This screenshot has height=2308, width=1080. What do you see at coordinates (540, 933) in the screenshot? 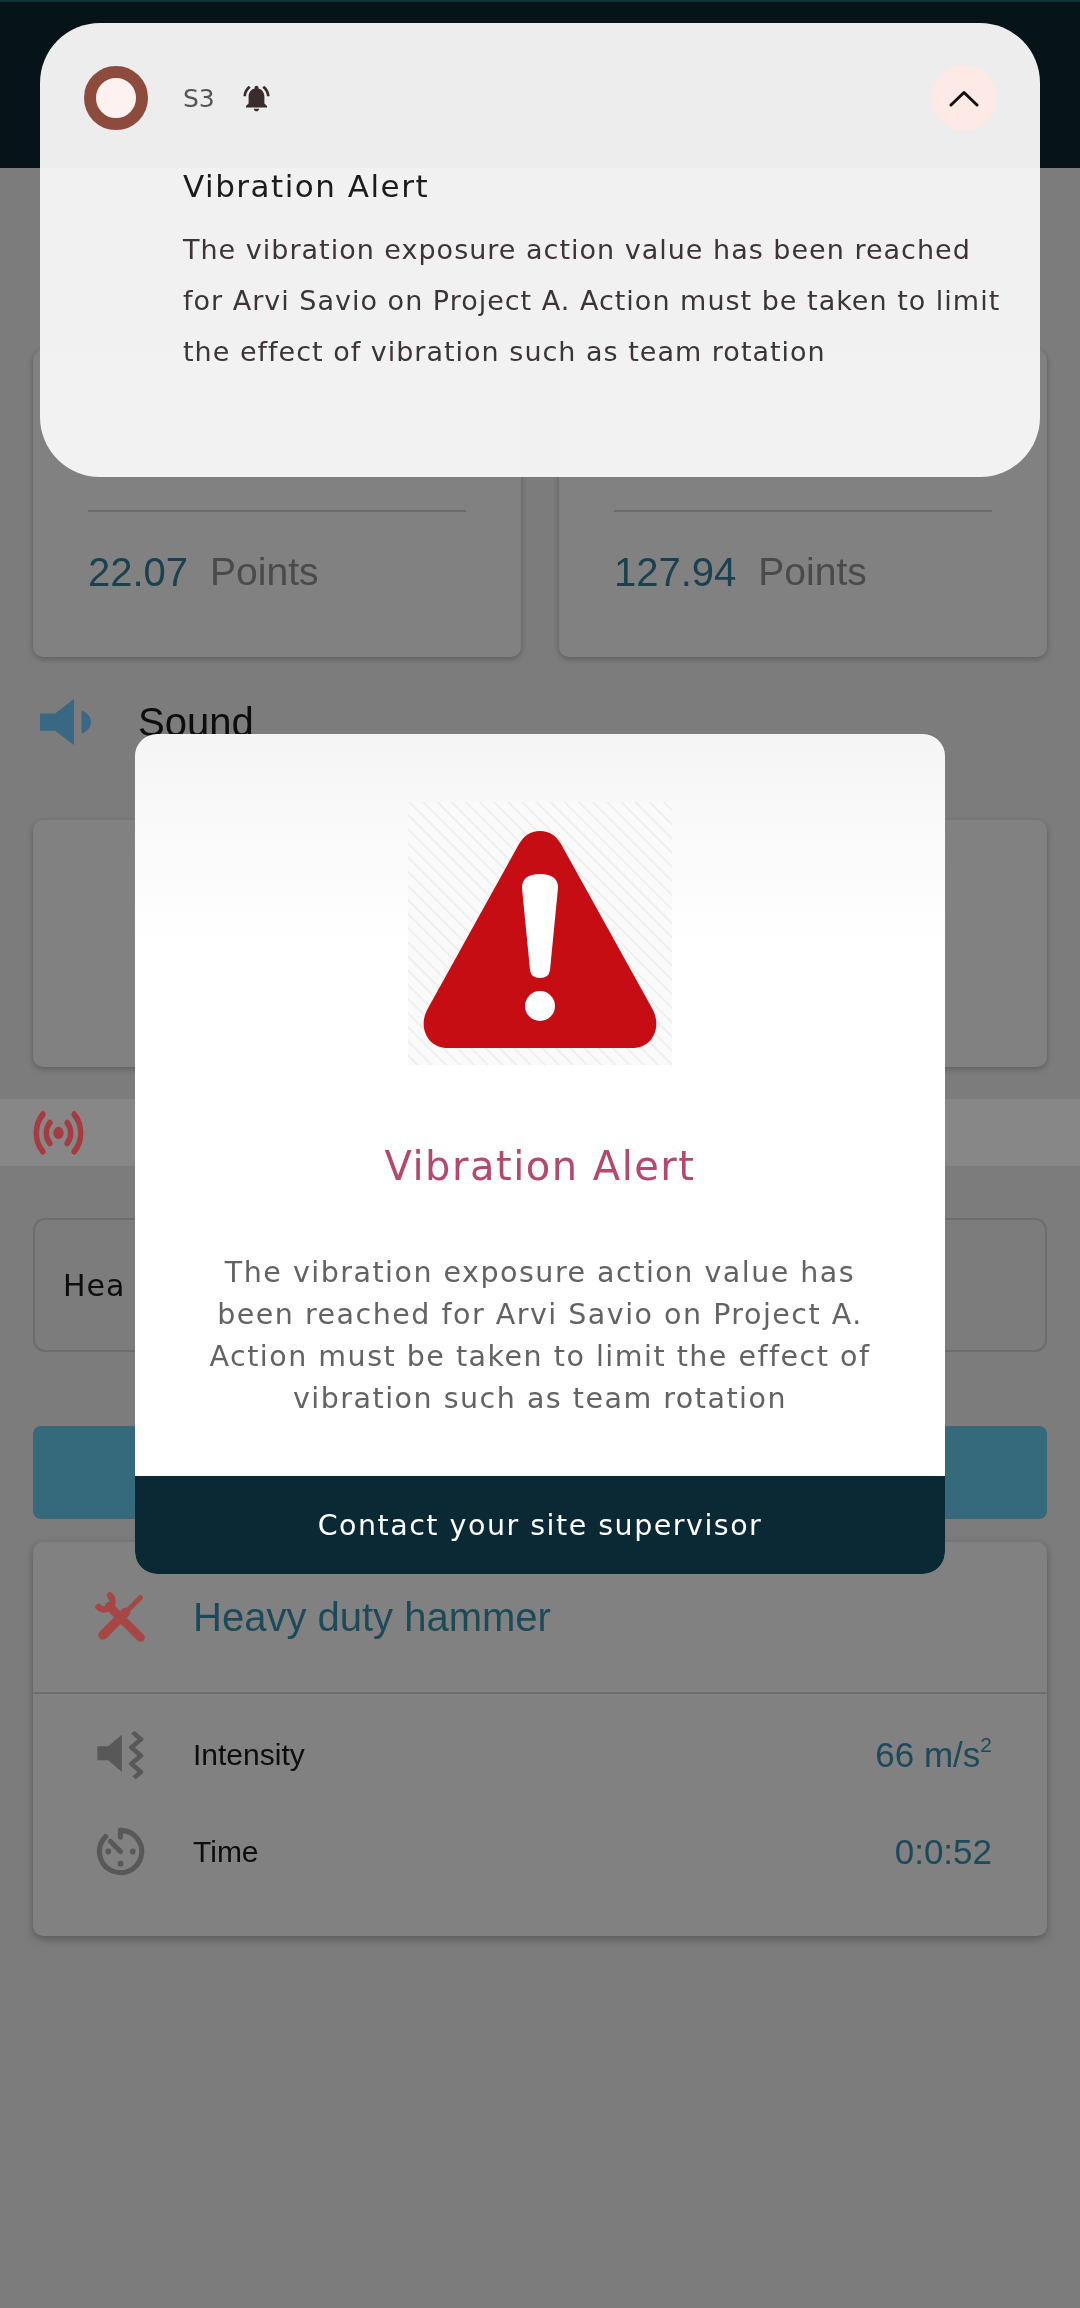
I see `warning-icon` at bounding box center [540, 933].